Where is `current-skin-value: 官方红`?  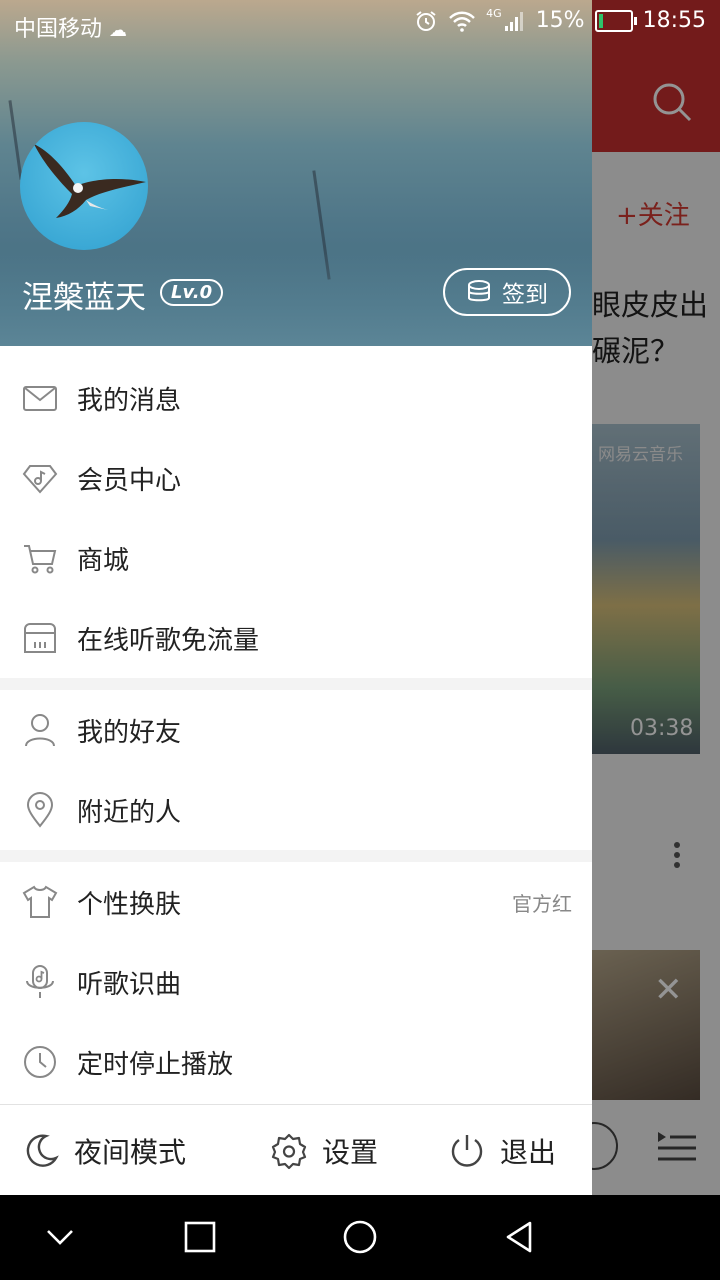
current-skin-value: 官方红 is located at coordinates (542, 903).